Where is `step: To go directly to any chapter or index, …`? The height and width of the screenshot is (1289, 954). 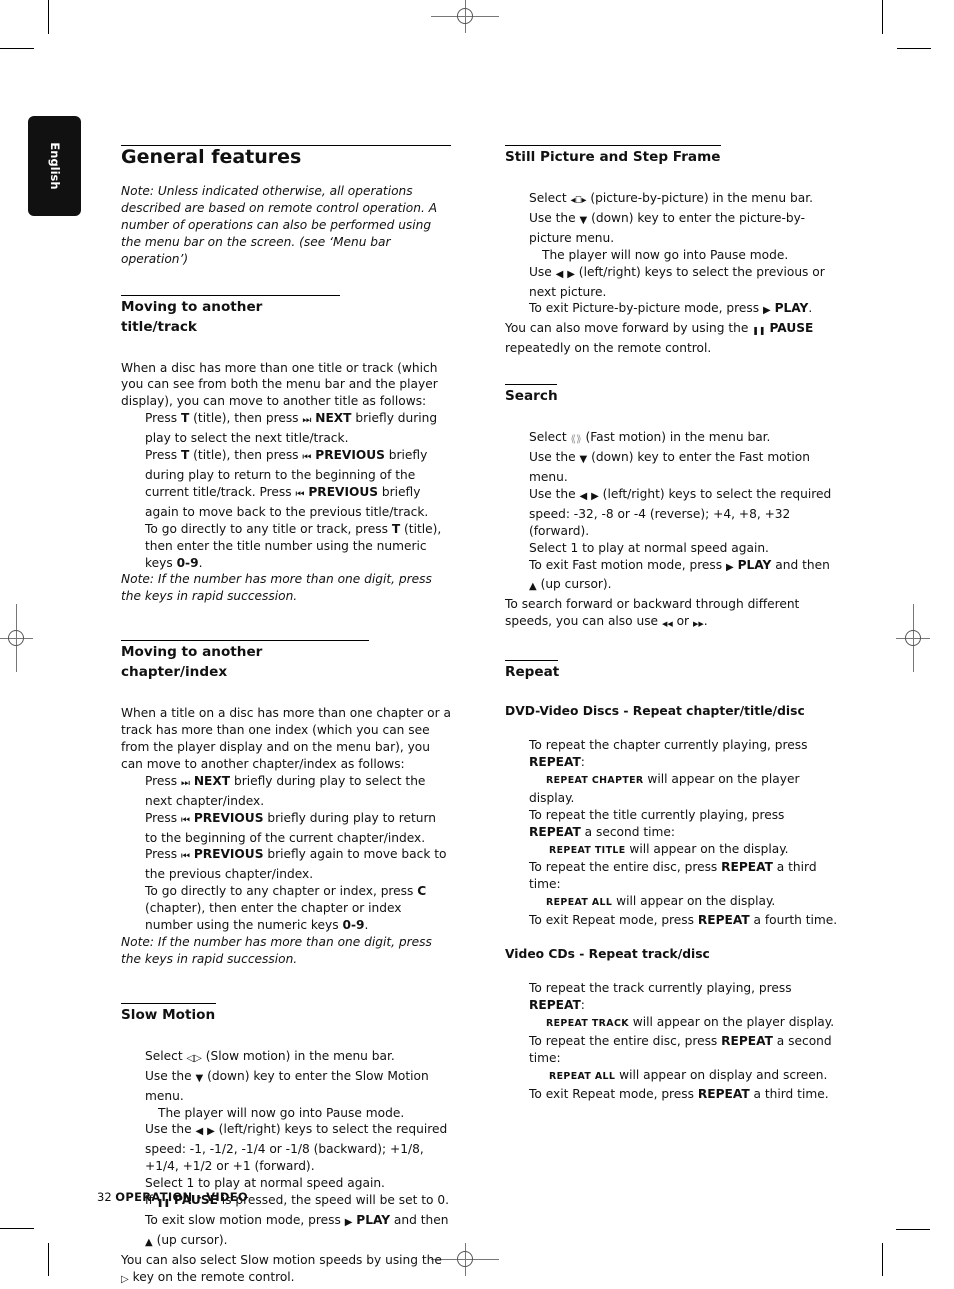 step: To go directly to any chapter or index, … is located at coordinates (286, 908).